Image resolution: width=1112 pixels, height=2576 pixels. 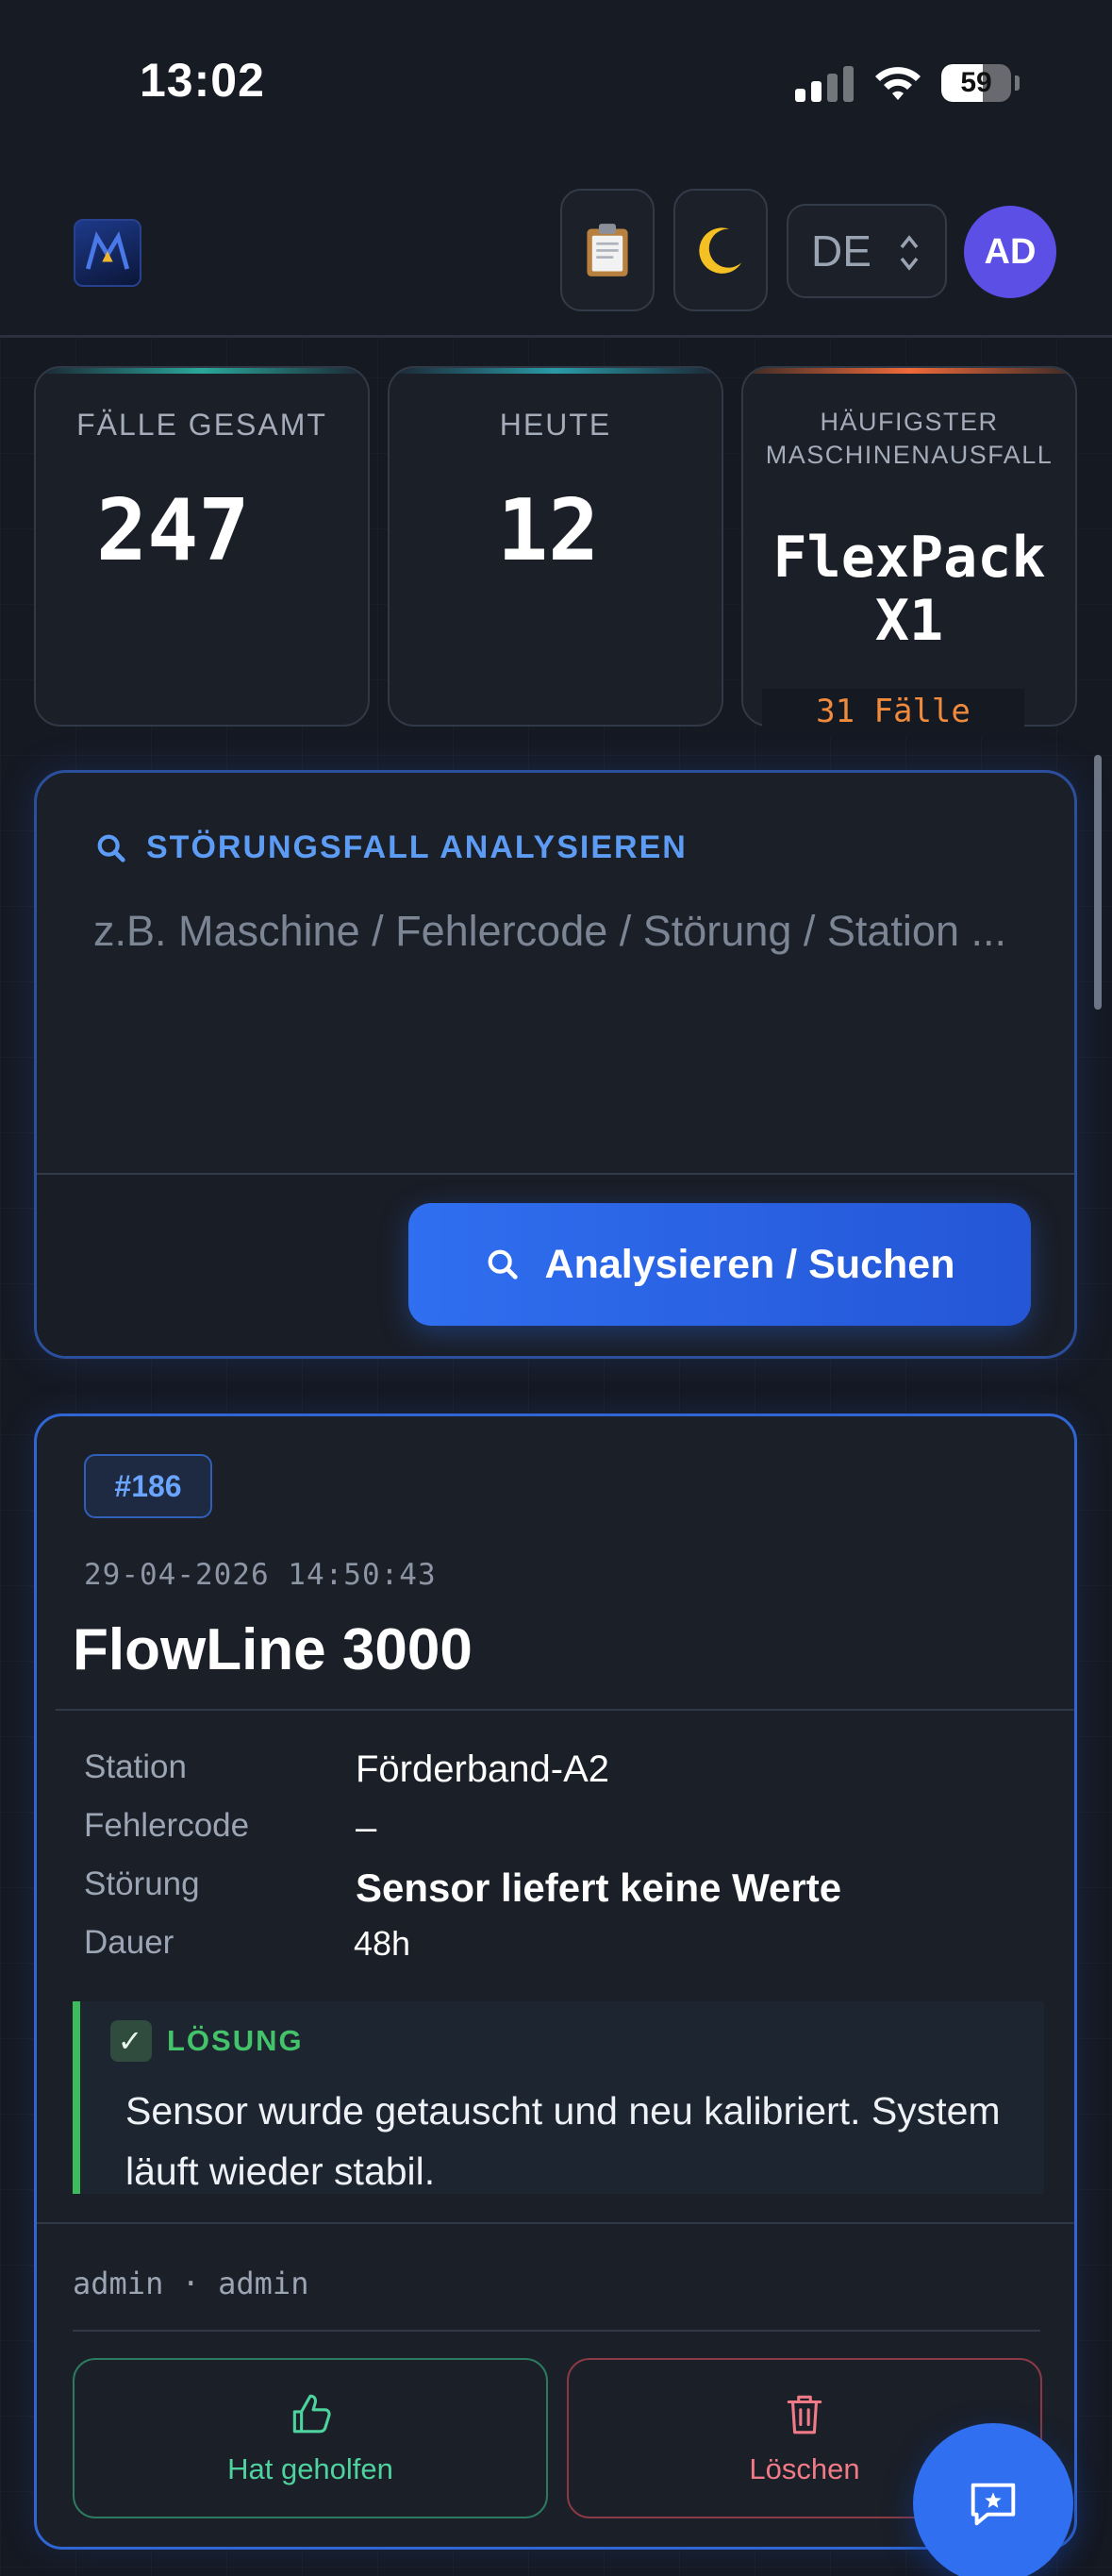 I want to click on helped-button: Hat geholfen, so click(x=310, y=2438).